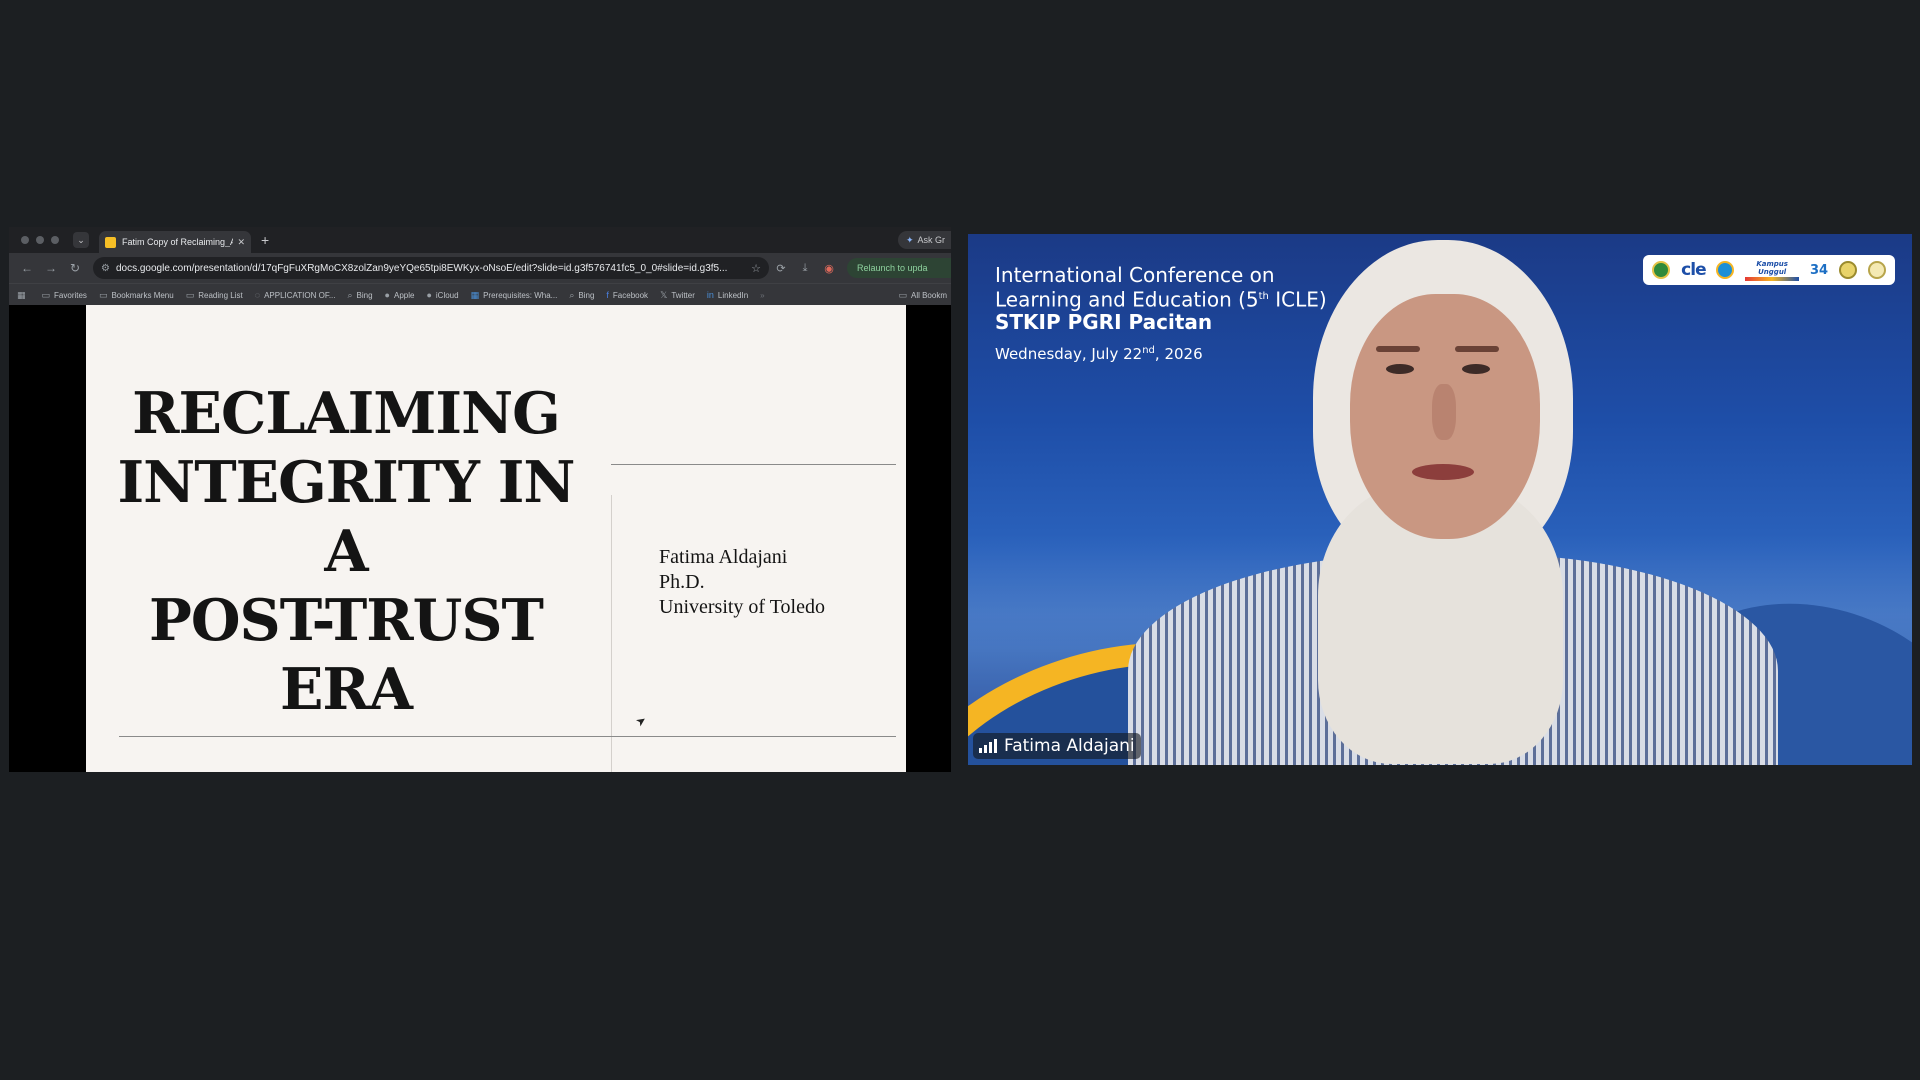  Describe the element at coordinates (733, 295) in the screenshot. I see `bookmark-label: LinkedIn` at that location.